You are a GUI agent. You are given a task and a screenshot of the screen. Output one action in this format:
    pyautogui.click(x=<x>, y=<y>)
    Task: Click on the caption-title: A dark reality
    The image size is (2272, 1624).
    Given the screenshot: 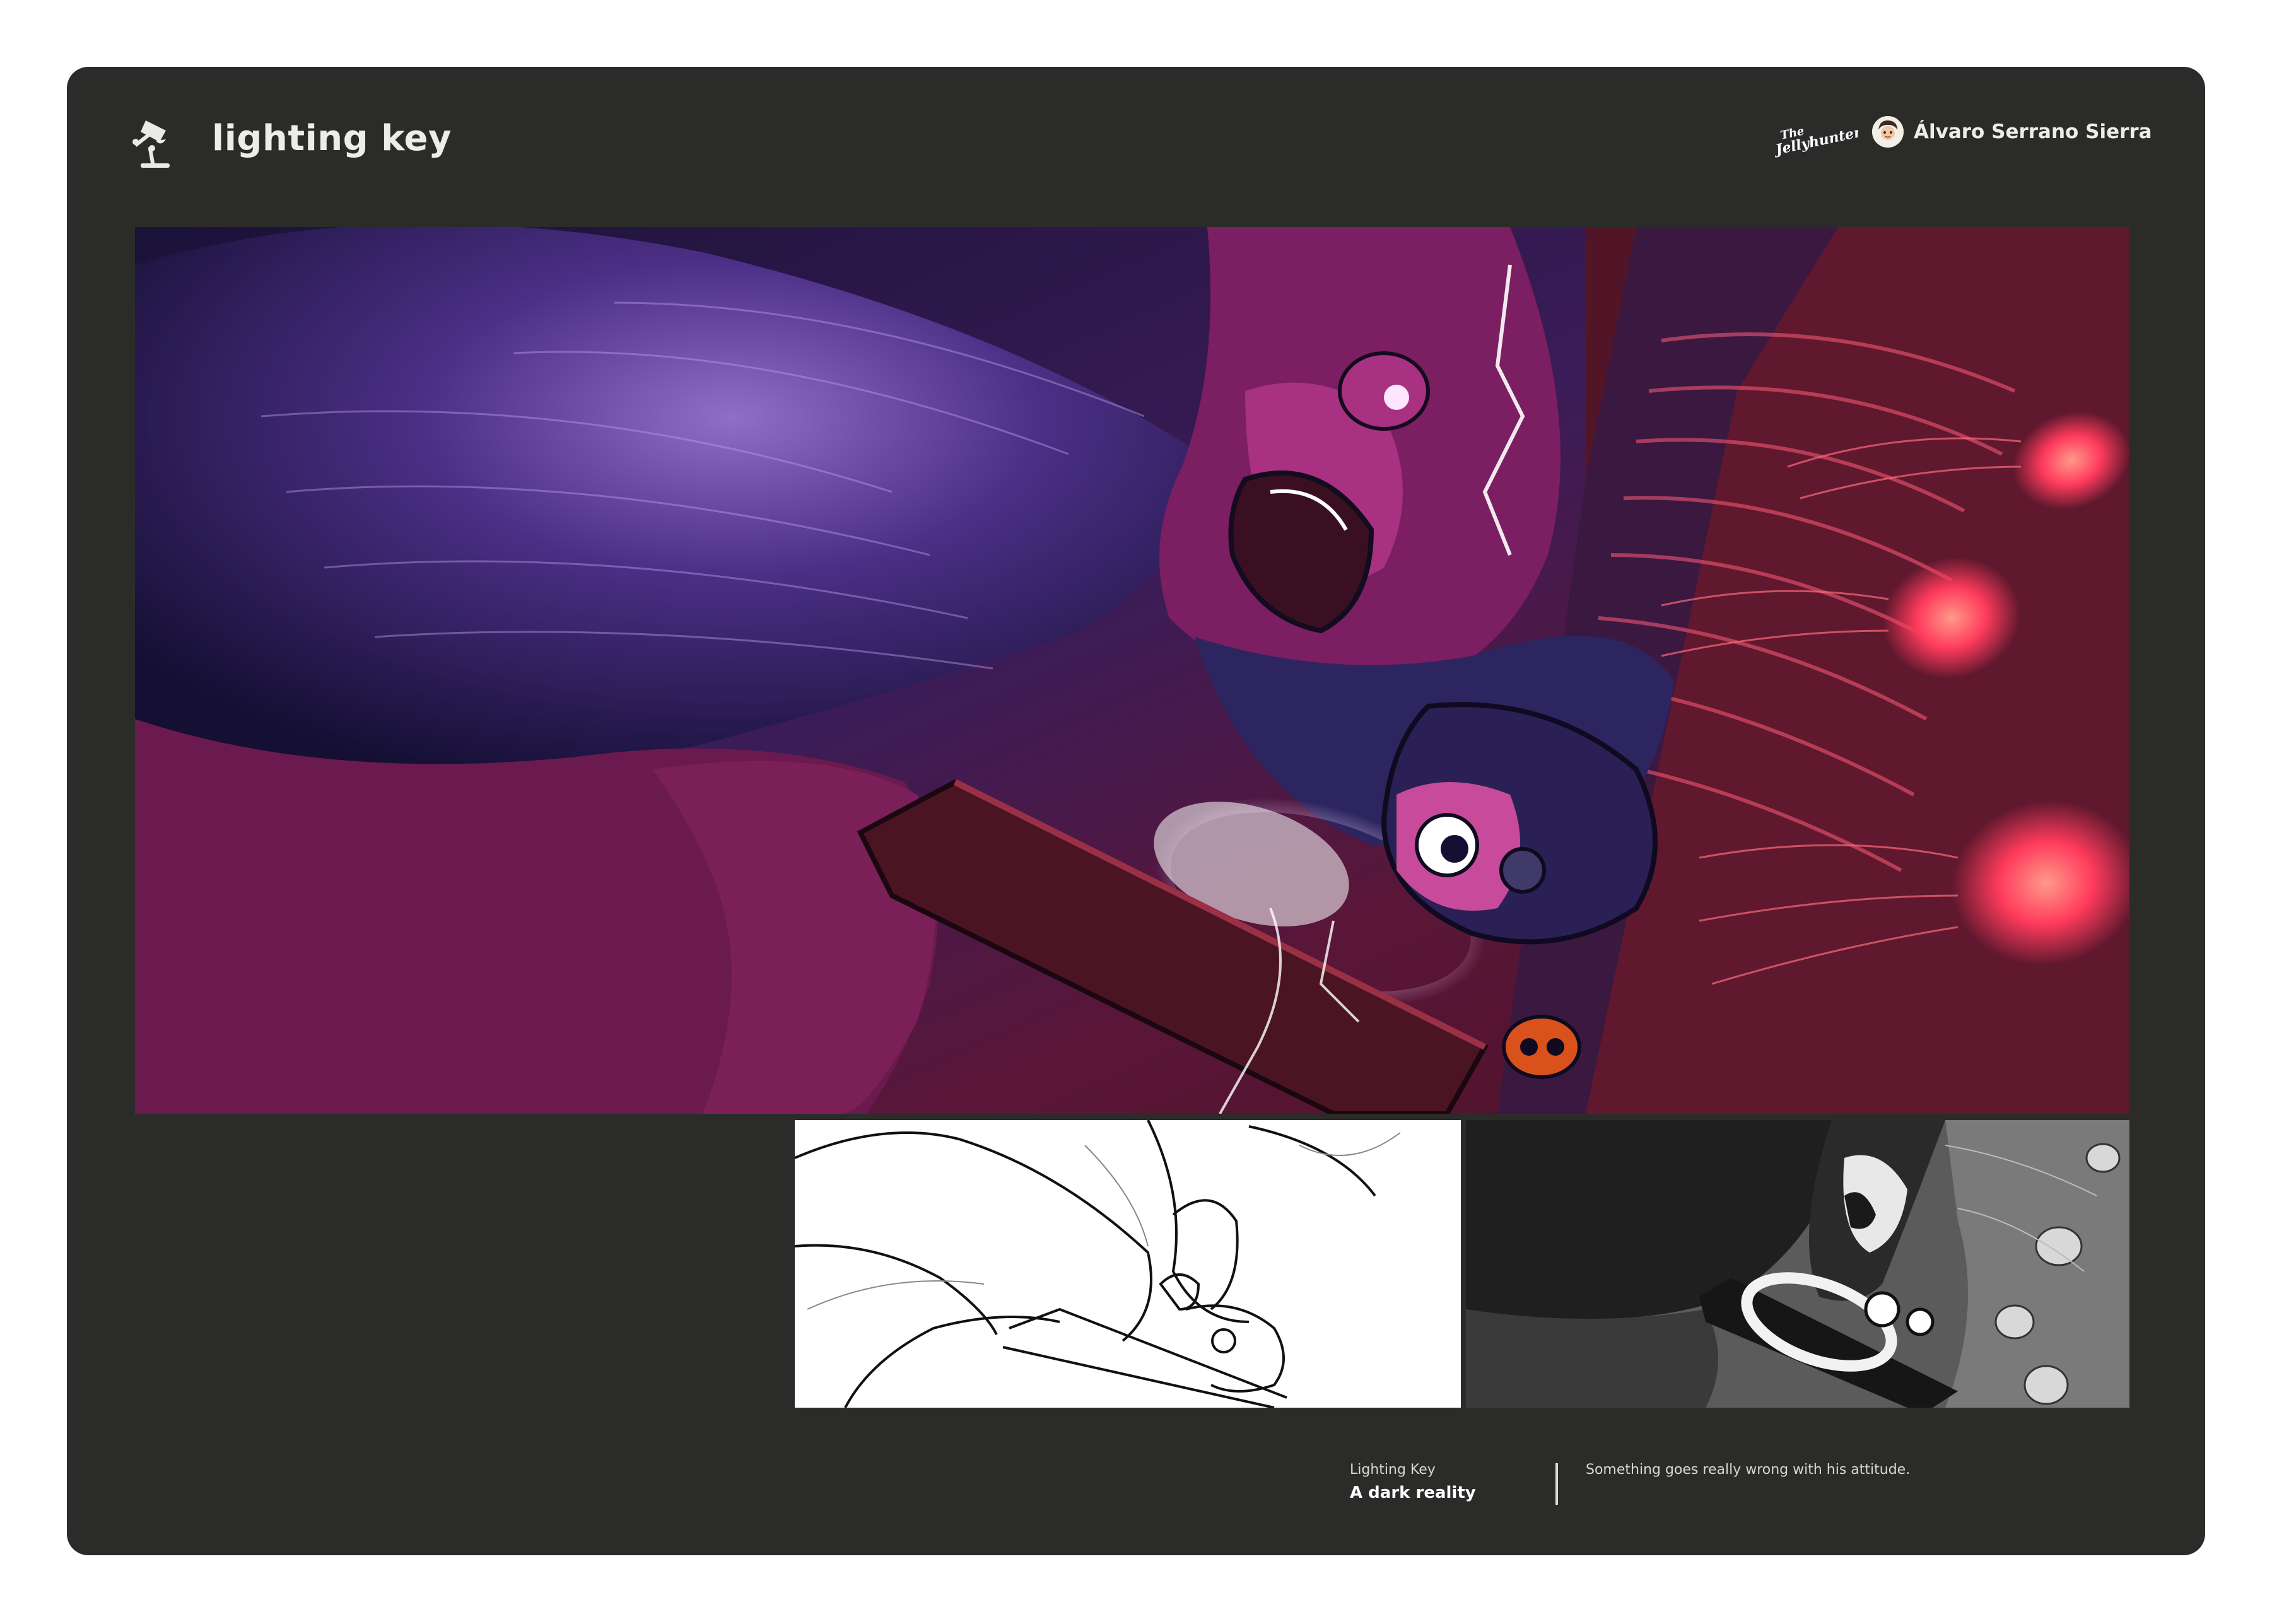 What is the action you would take?
    pyautogui.click(x=1413, y=1493)
    